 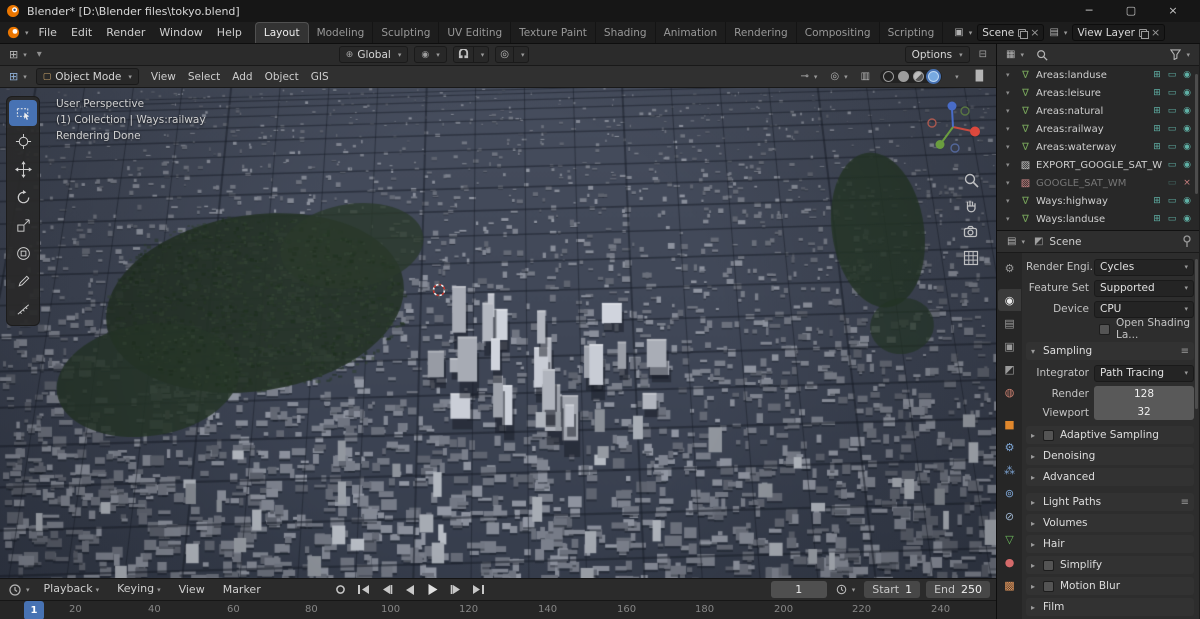 I want to click on tab-modifiers: ⚙, so click(x=1009, y=447).